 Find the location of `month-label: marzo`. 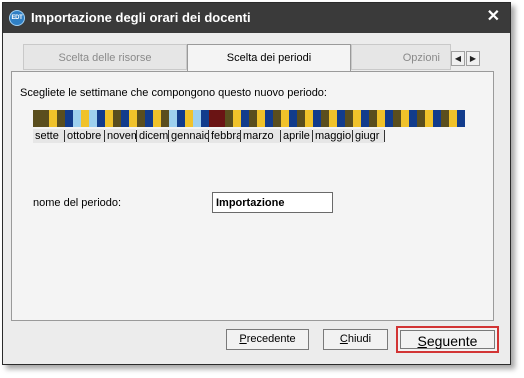

month-label: marzo is located at coordinates (260, 136).